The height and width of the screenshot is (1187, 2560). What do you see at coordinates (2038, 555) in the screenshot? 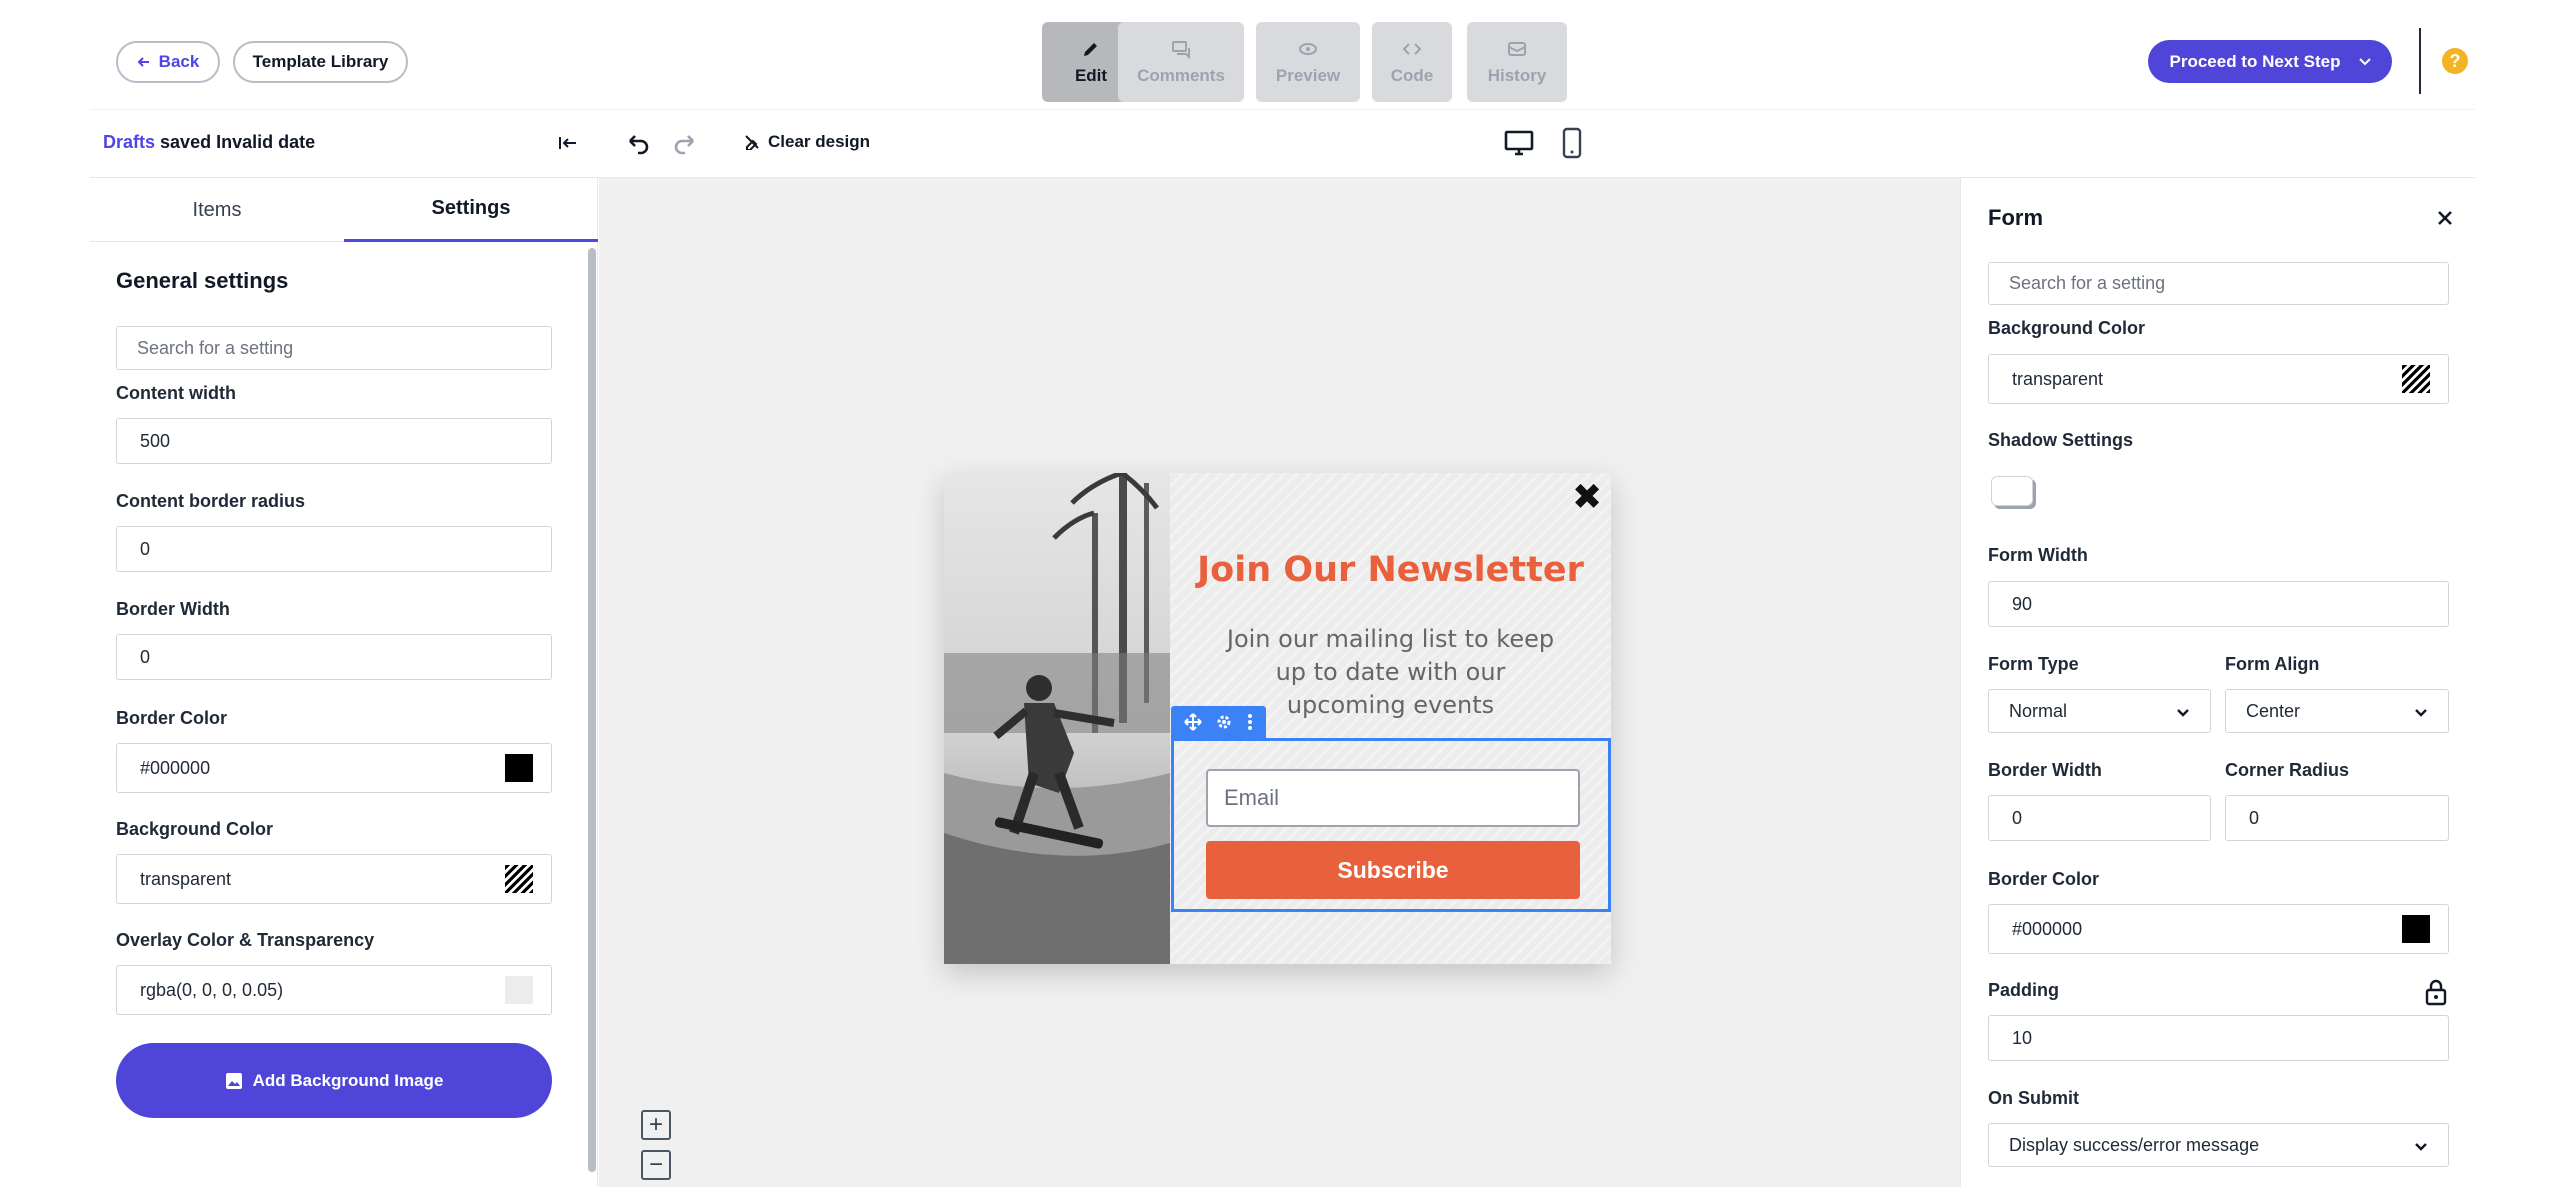
I see `form-width-label: Form Width` at bounding box center [2038, 555].